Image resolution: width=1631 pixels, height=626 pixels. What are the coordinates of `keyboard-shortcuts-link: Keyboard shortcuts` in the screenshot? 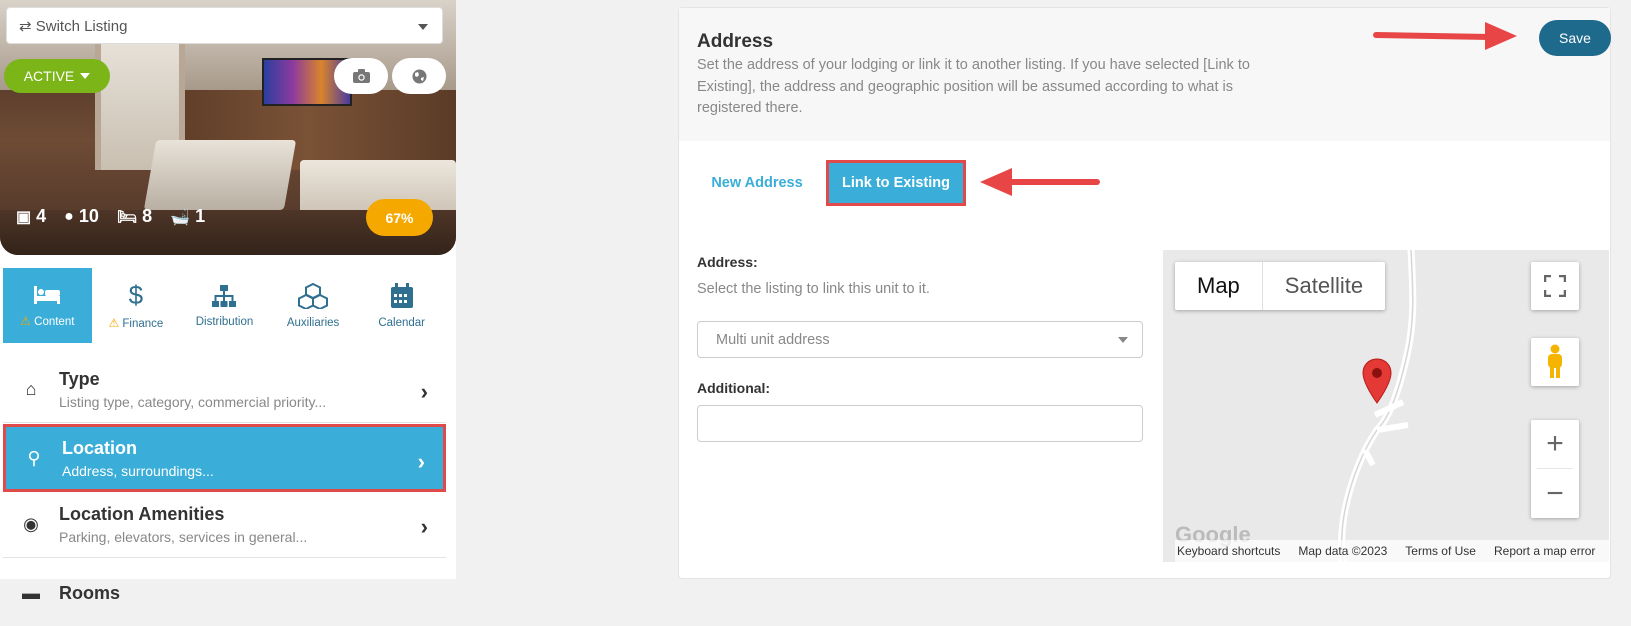 It's located at (1228, 551).